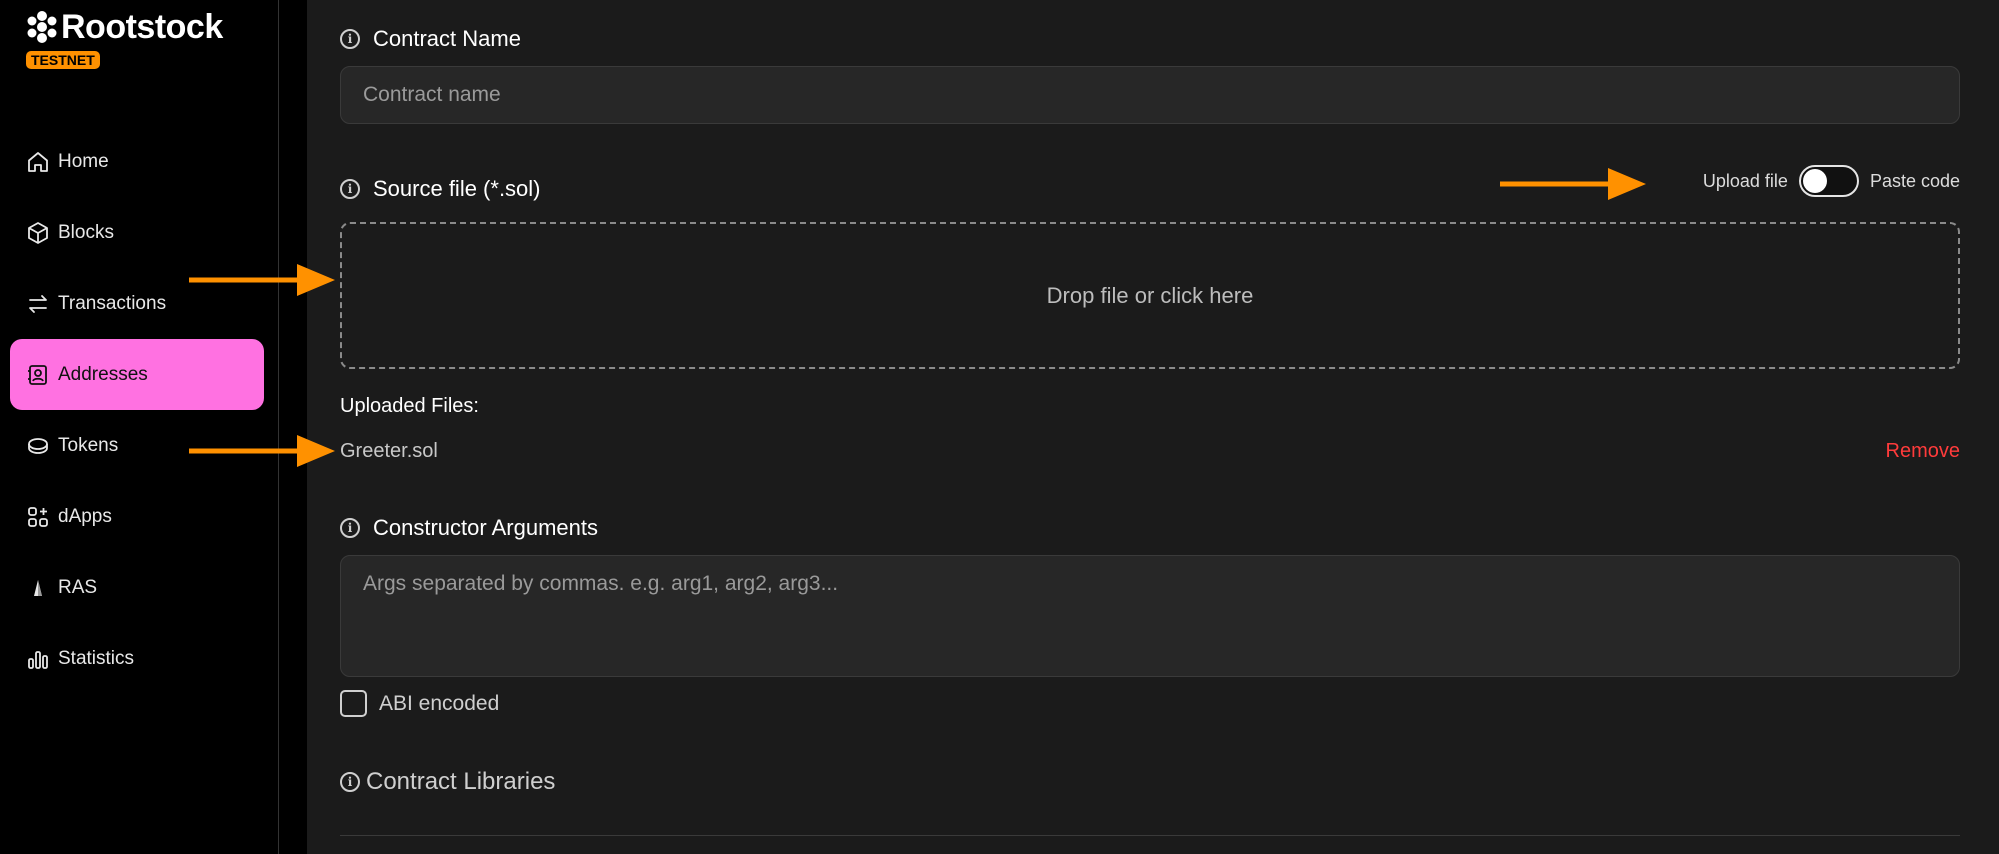  Describe the element at coordinates (1150, 835) in the screenshot. I see `section-divider` at that location.